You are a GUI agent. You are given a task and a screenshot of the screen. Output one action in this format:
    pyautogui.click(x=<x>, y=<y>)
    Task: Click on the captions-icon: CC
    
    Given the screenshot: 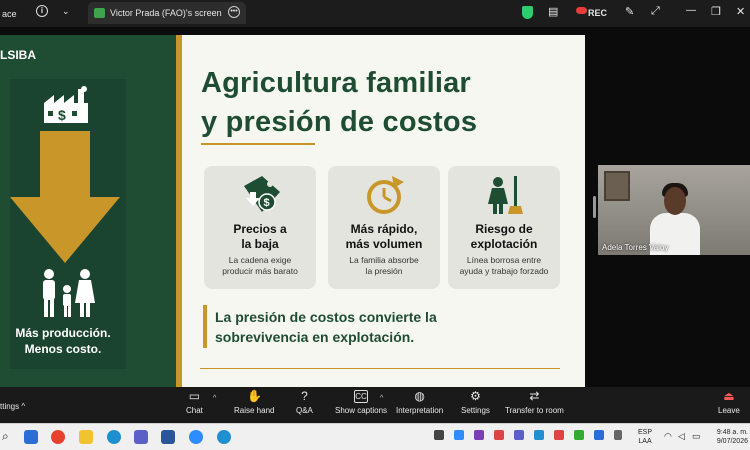 What is the action you would take?
    pyautogui.click(x=361, y=396)
    